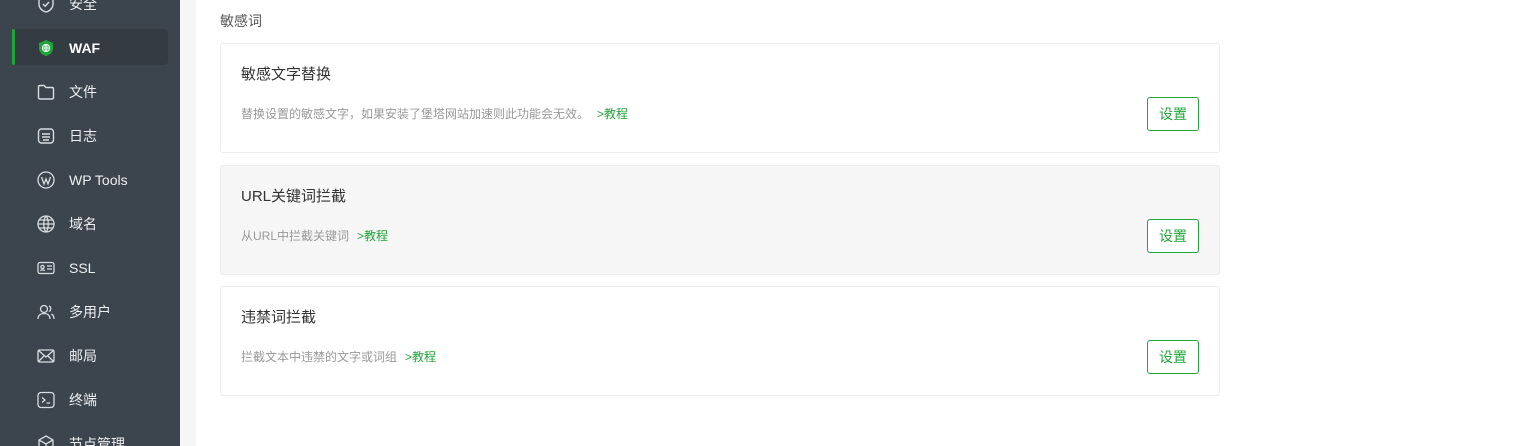  Describe the element at coordinates (83, 136) in the screenshot. I see `sidebar-item-label: 日志` at that location.